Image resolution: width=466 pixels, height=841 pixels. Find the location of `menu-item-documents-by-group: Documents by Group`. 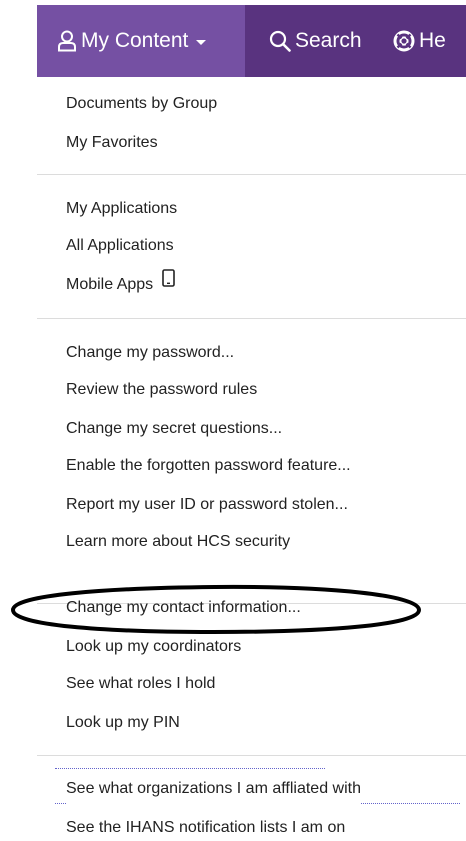

menu-item-documents-by-group: Documents by Group is located at coordinates (141, 104).